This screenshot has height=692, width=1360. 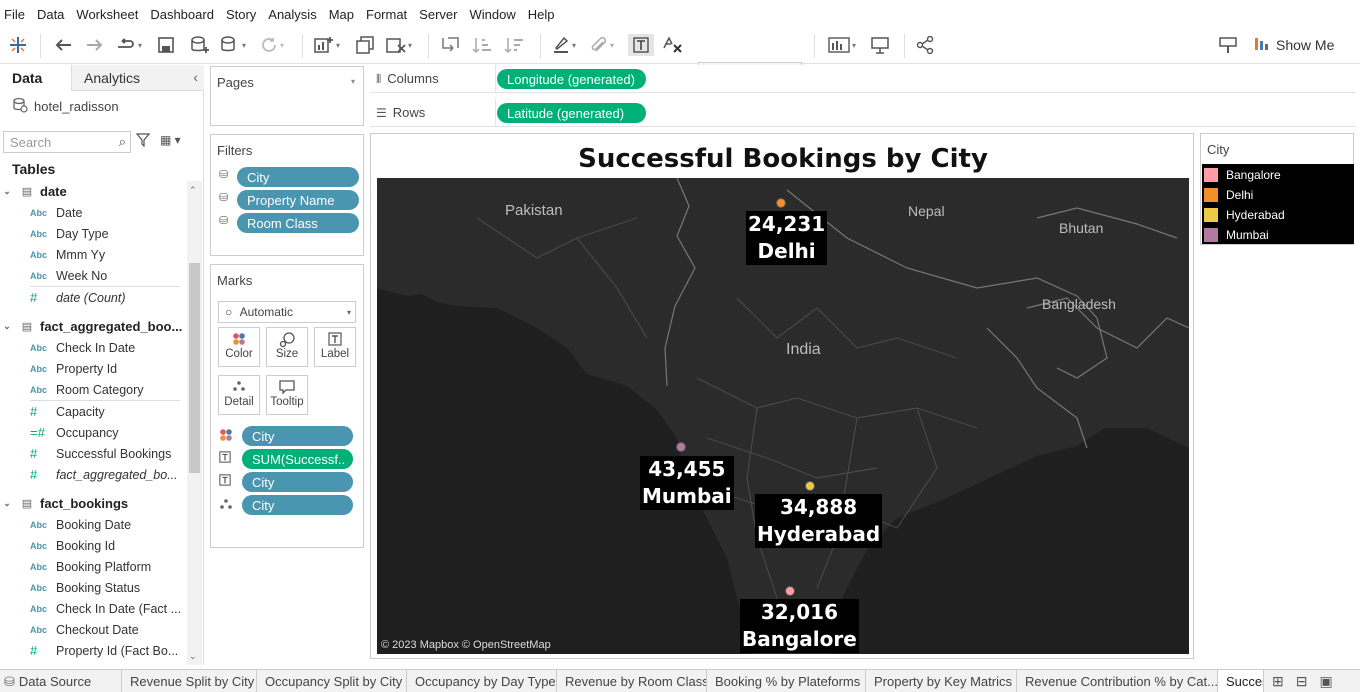 What do you see at coordinates (93, 453) in the screenshot?
I see `field-item: # Successful Bookings` at bounding box center [93, 453].